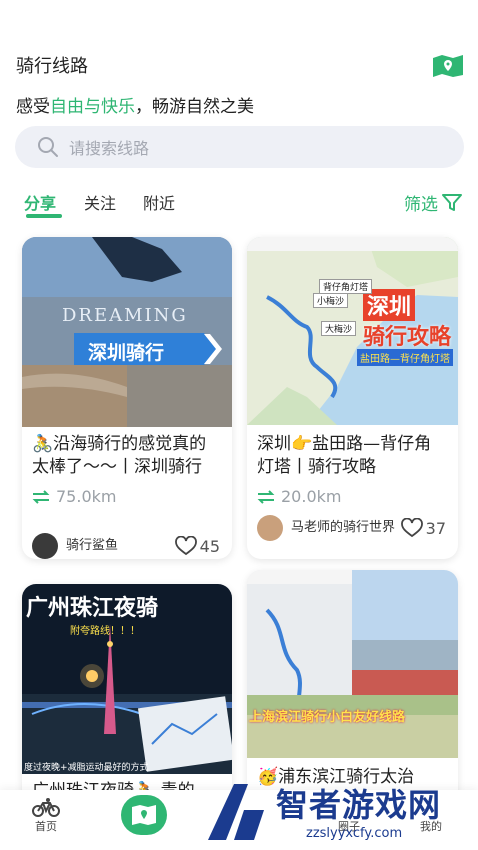  I want to click on tabbar-home: 首页, so click(46, 816).